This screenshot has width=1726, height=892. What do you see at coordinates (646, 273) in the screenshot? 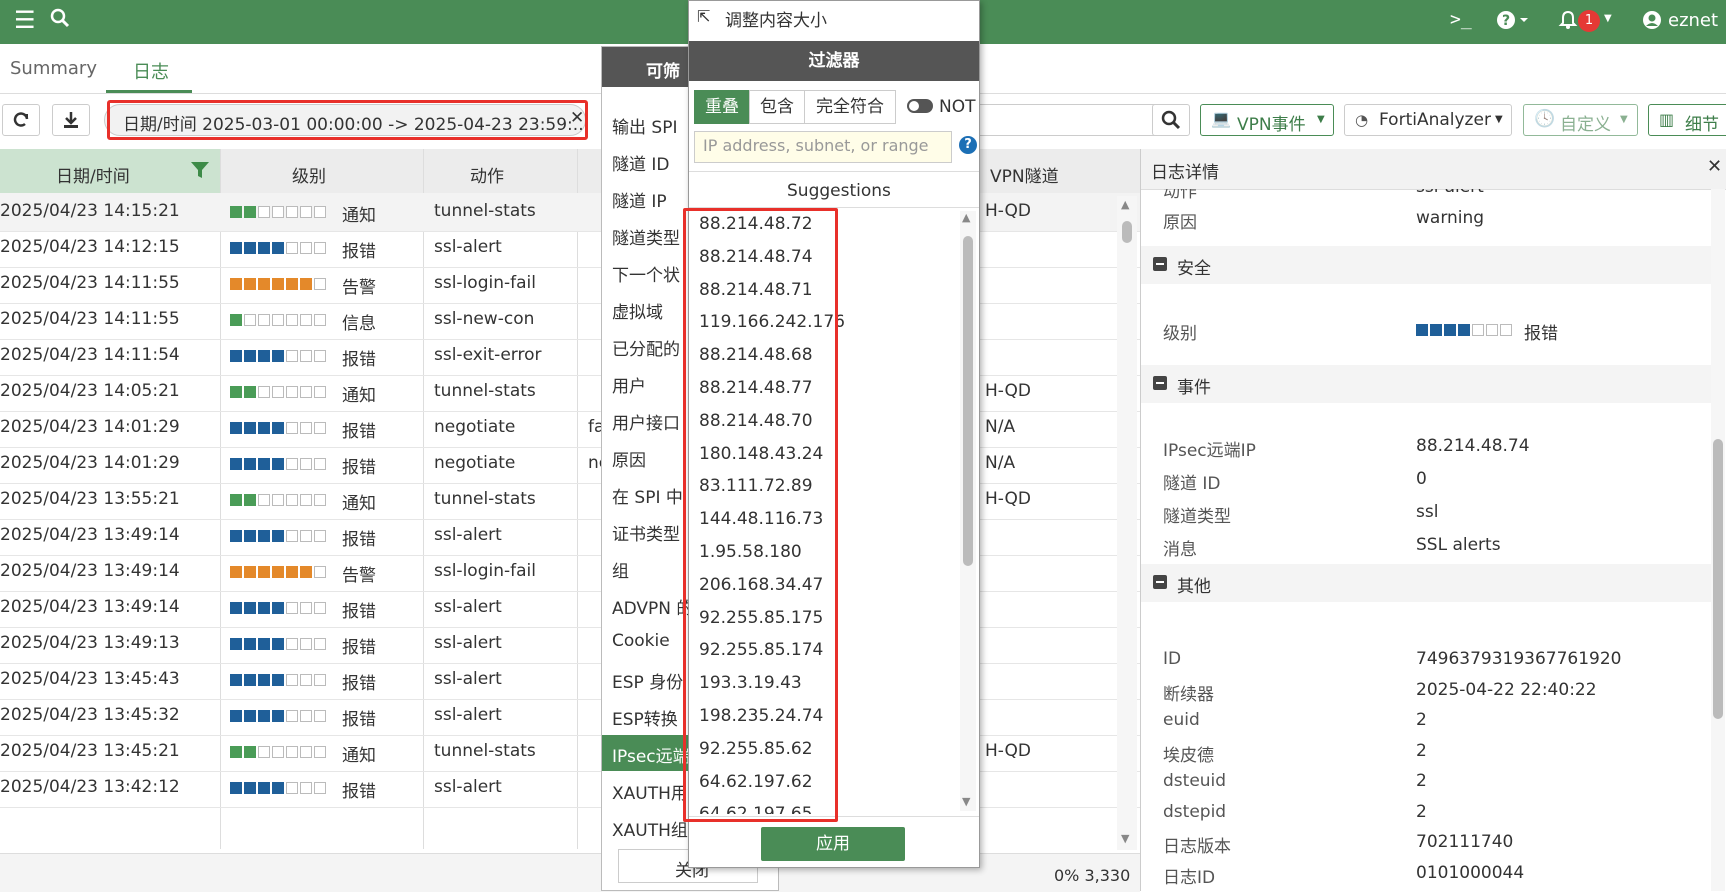
I see `filter-field-item: 下一个状` at bounding box center [646, 273].